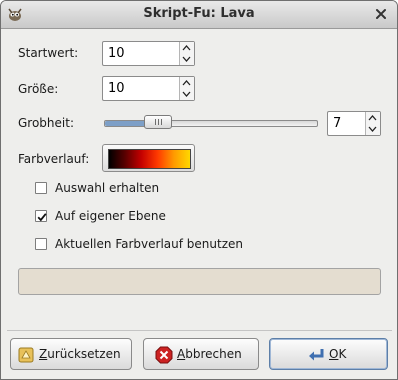 Image resolution: width=398 pixels, height=380 pixels. Describe the element at coordinates (54, 159) in the screenshot. I see `farbverlauf-label: Farbverlauf:` at that location.